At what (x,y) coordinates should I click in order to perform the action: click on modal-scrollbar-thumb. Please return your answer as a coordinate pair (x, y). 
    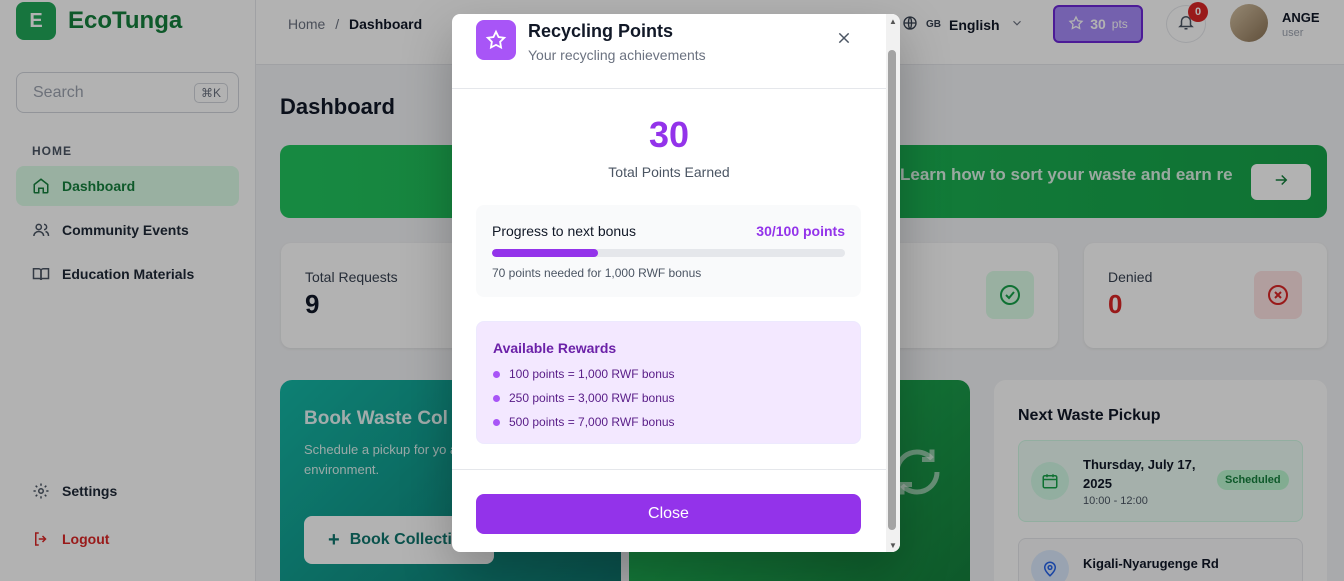
    Looking at the image, I should click on (892, 290).